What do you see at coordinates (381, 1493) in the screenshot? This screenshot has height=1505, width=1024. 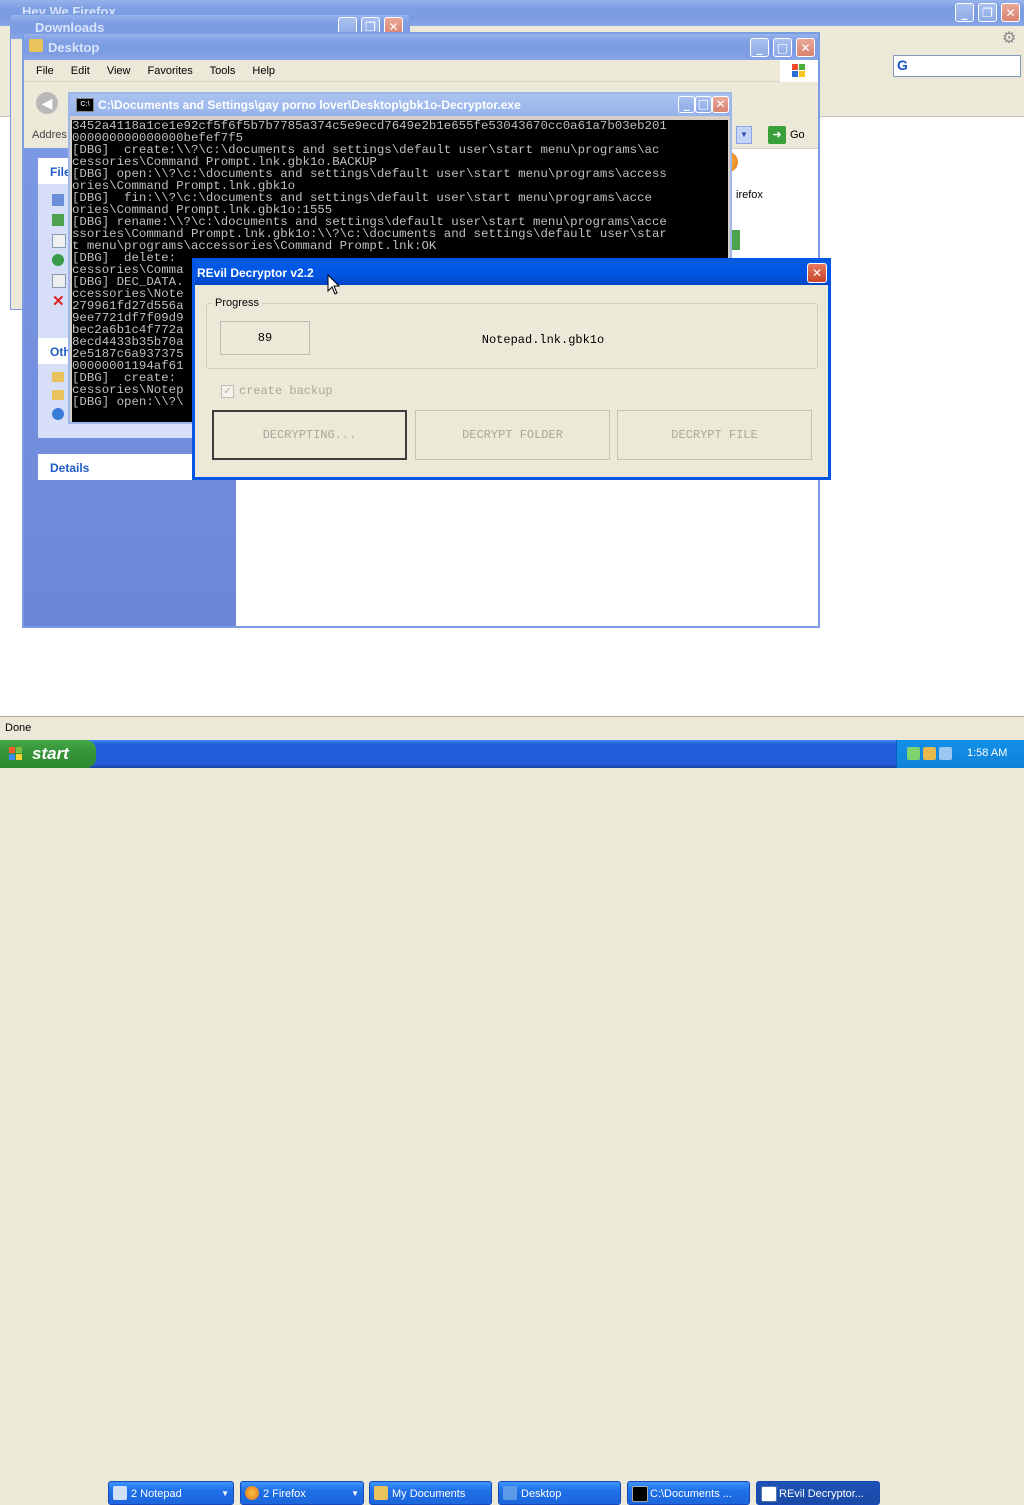 I see `my-documents-icon` at bounding box center [381, 1493].